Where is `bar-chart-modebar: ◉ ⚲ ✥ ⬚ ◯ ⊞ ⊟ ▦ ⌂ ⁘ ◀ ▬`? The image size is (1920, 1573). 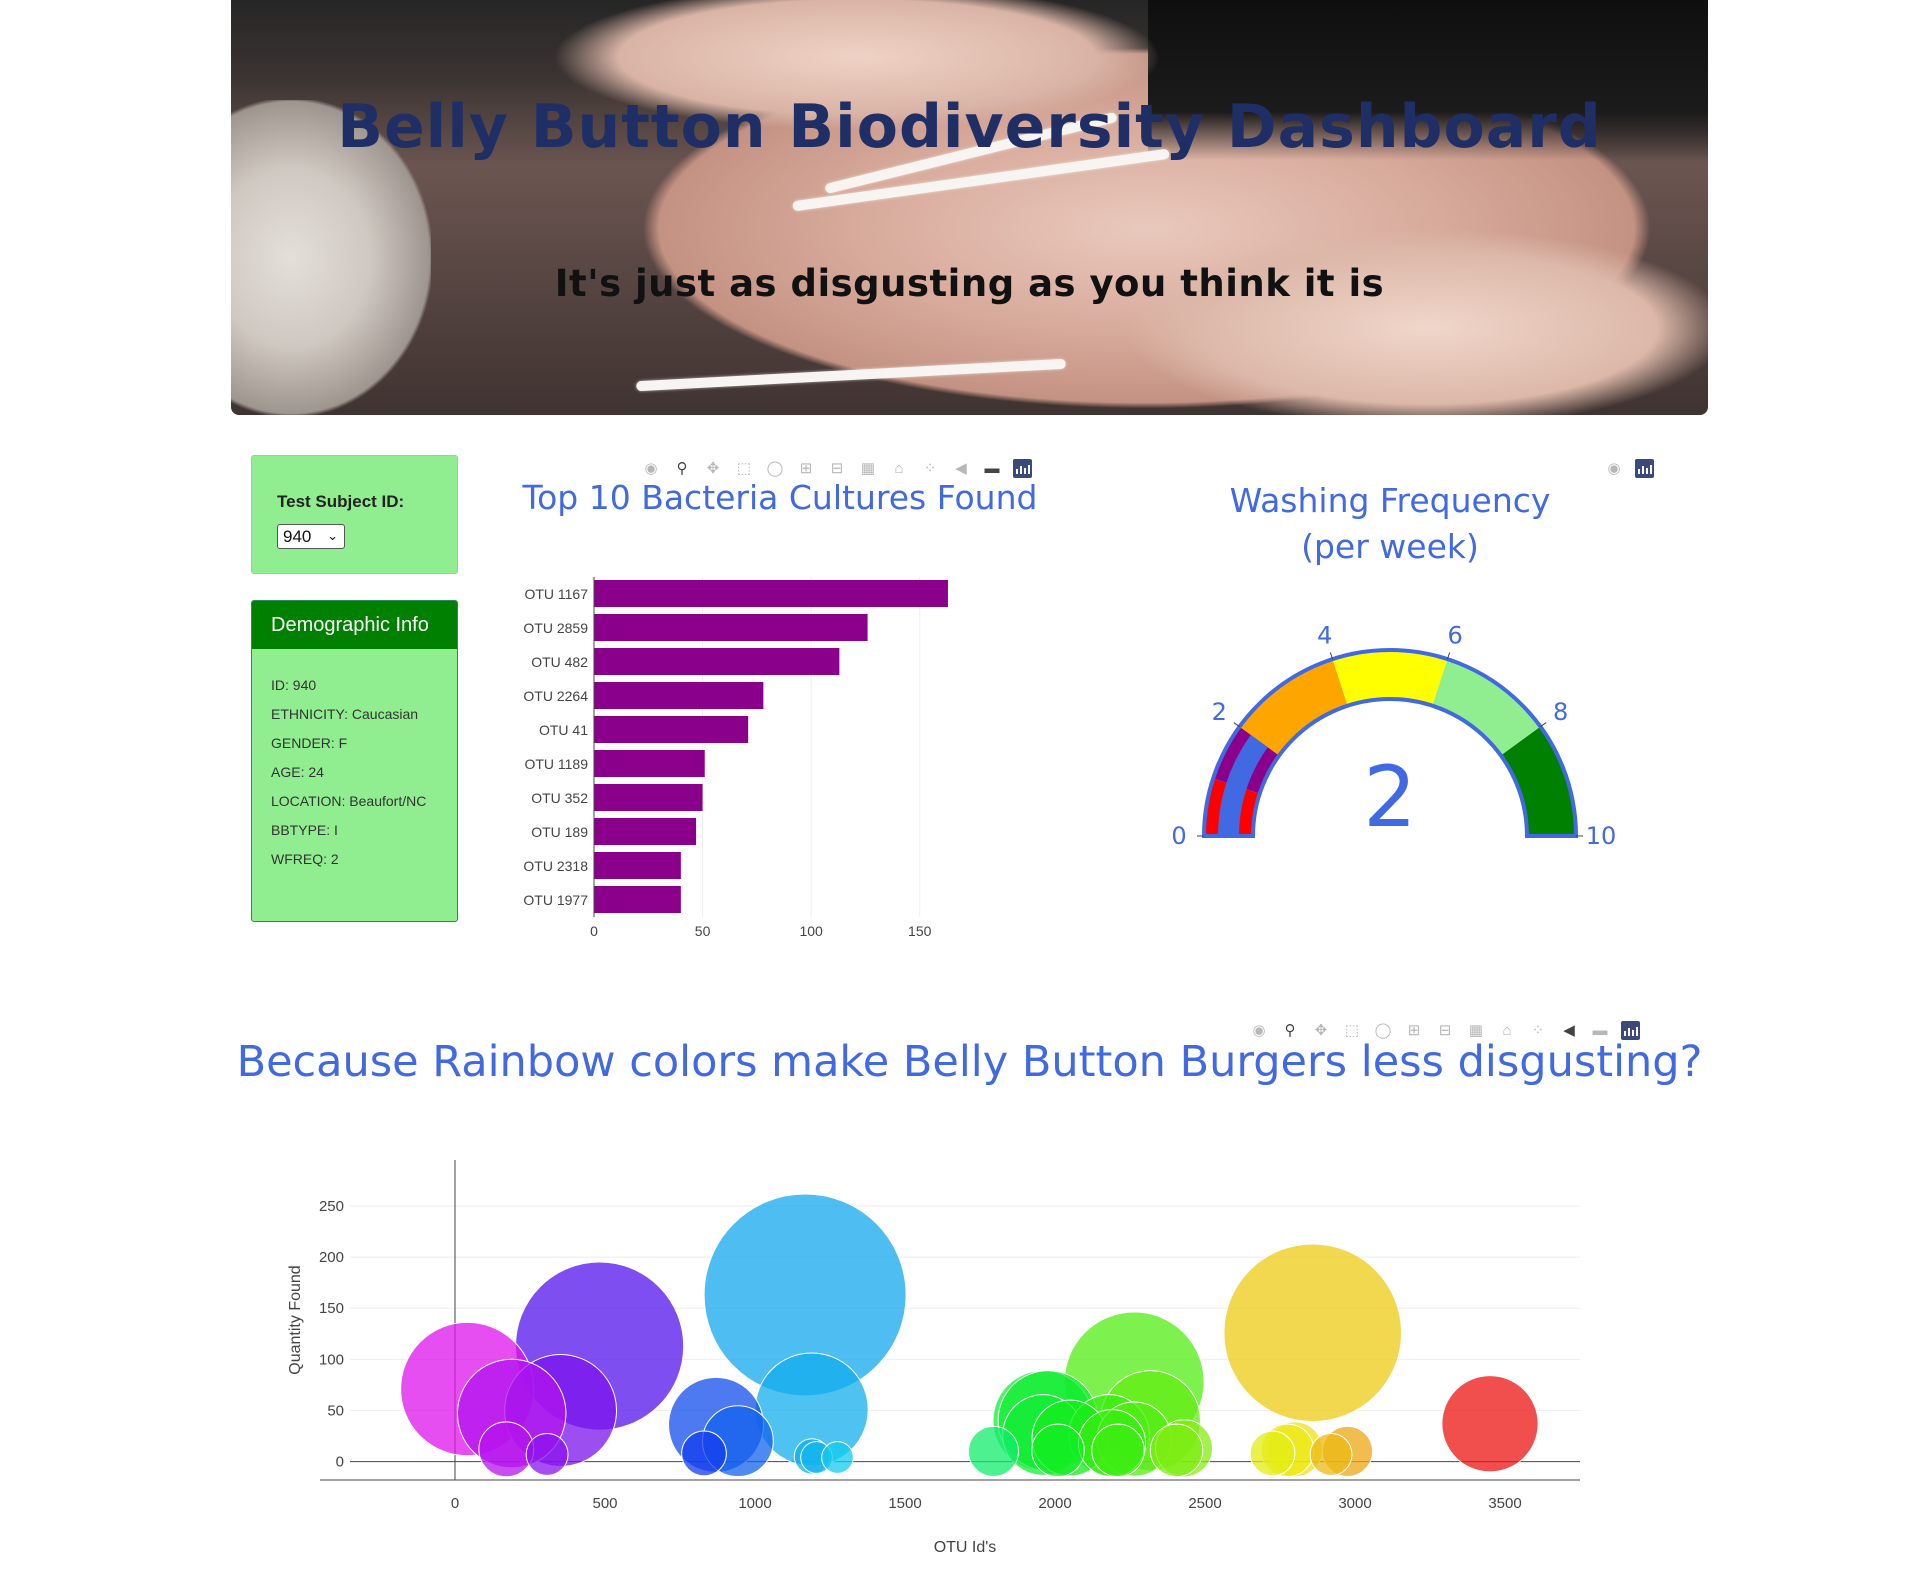
bar-chart-modebar: ◉ ⚲ ✥ ⬚ ◯ ⊞ ⊟ ▦ ⌂ ⁘ ◀ ▬ is located at coordinates (836, 468).